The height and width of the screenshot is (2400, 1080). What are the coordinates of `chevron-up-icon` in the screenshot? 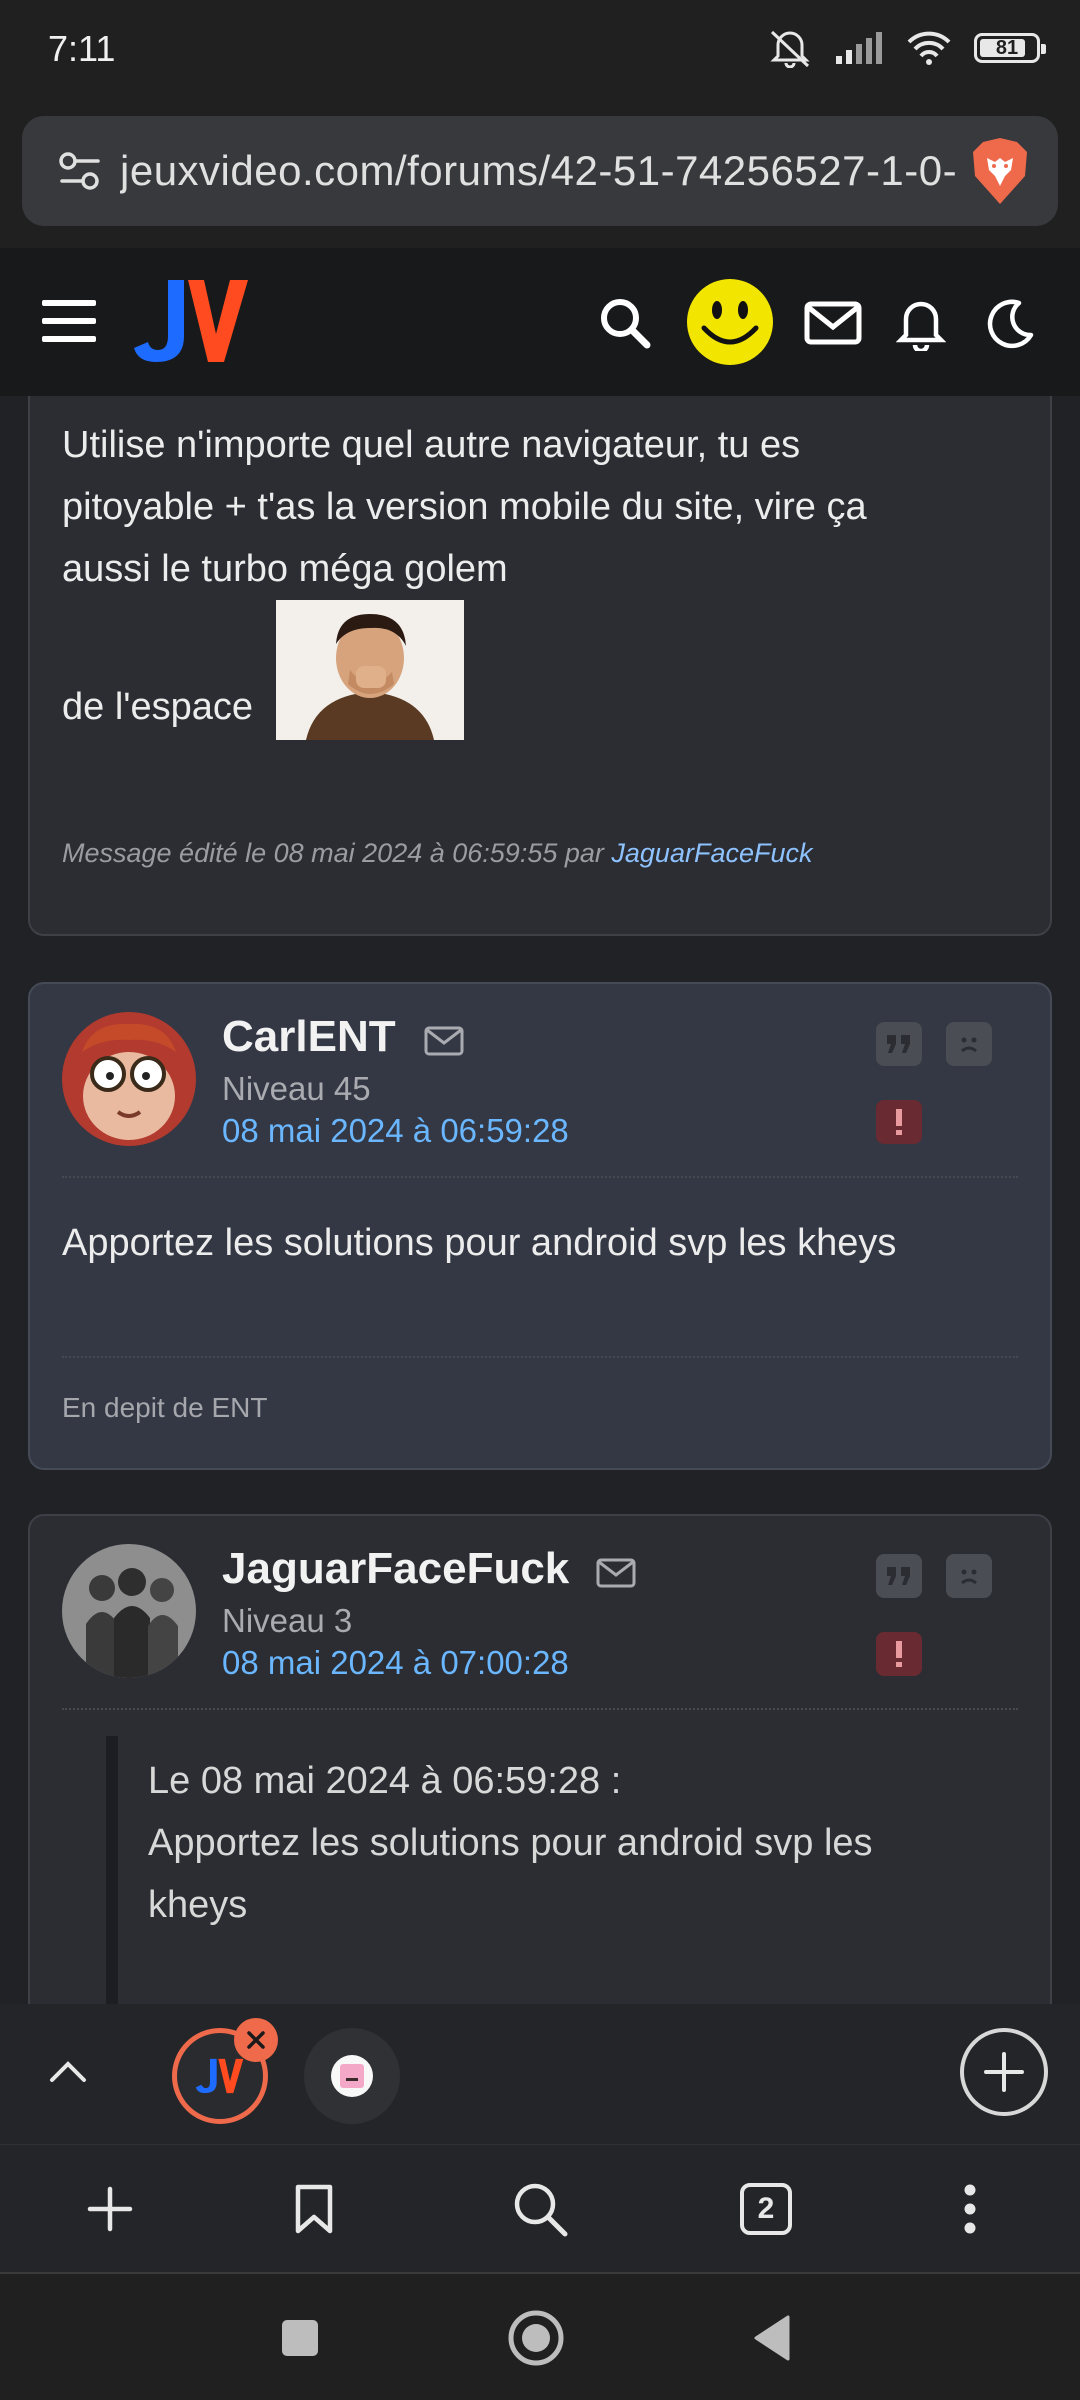 It's located at (68, 2071).